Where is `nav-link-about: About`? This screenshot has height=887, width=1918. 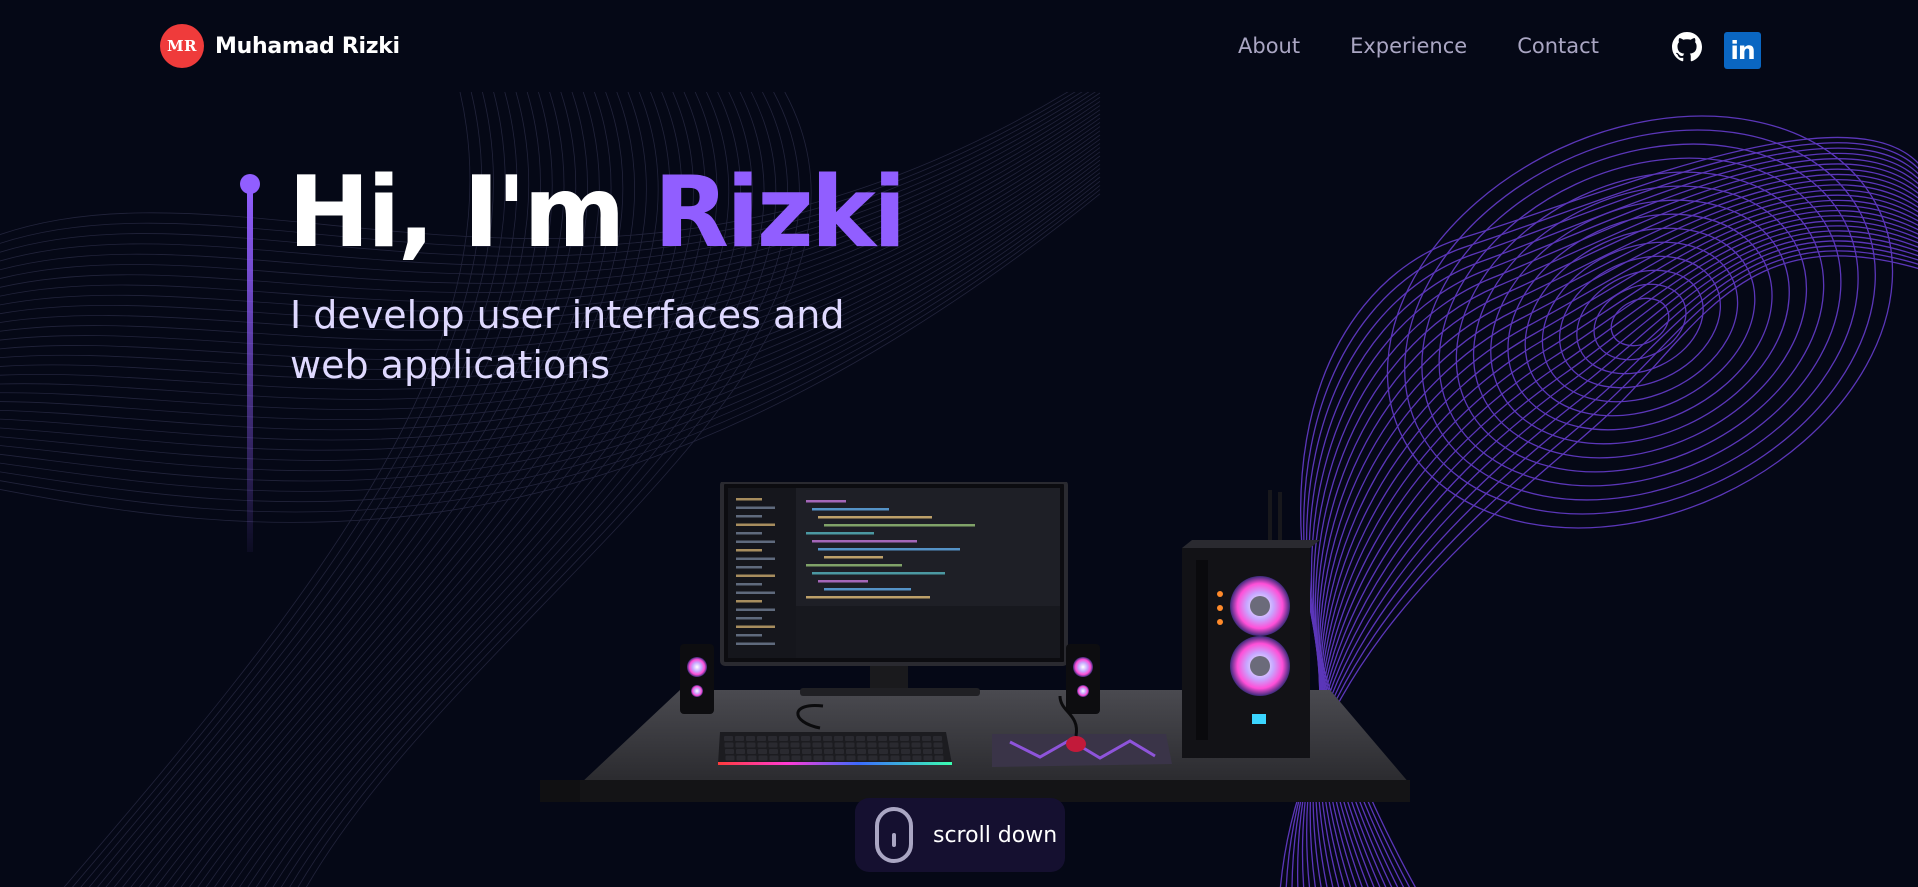
nav-link-about: About is located at coordinates (1269, 46).